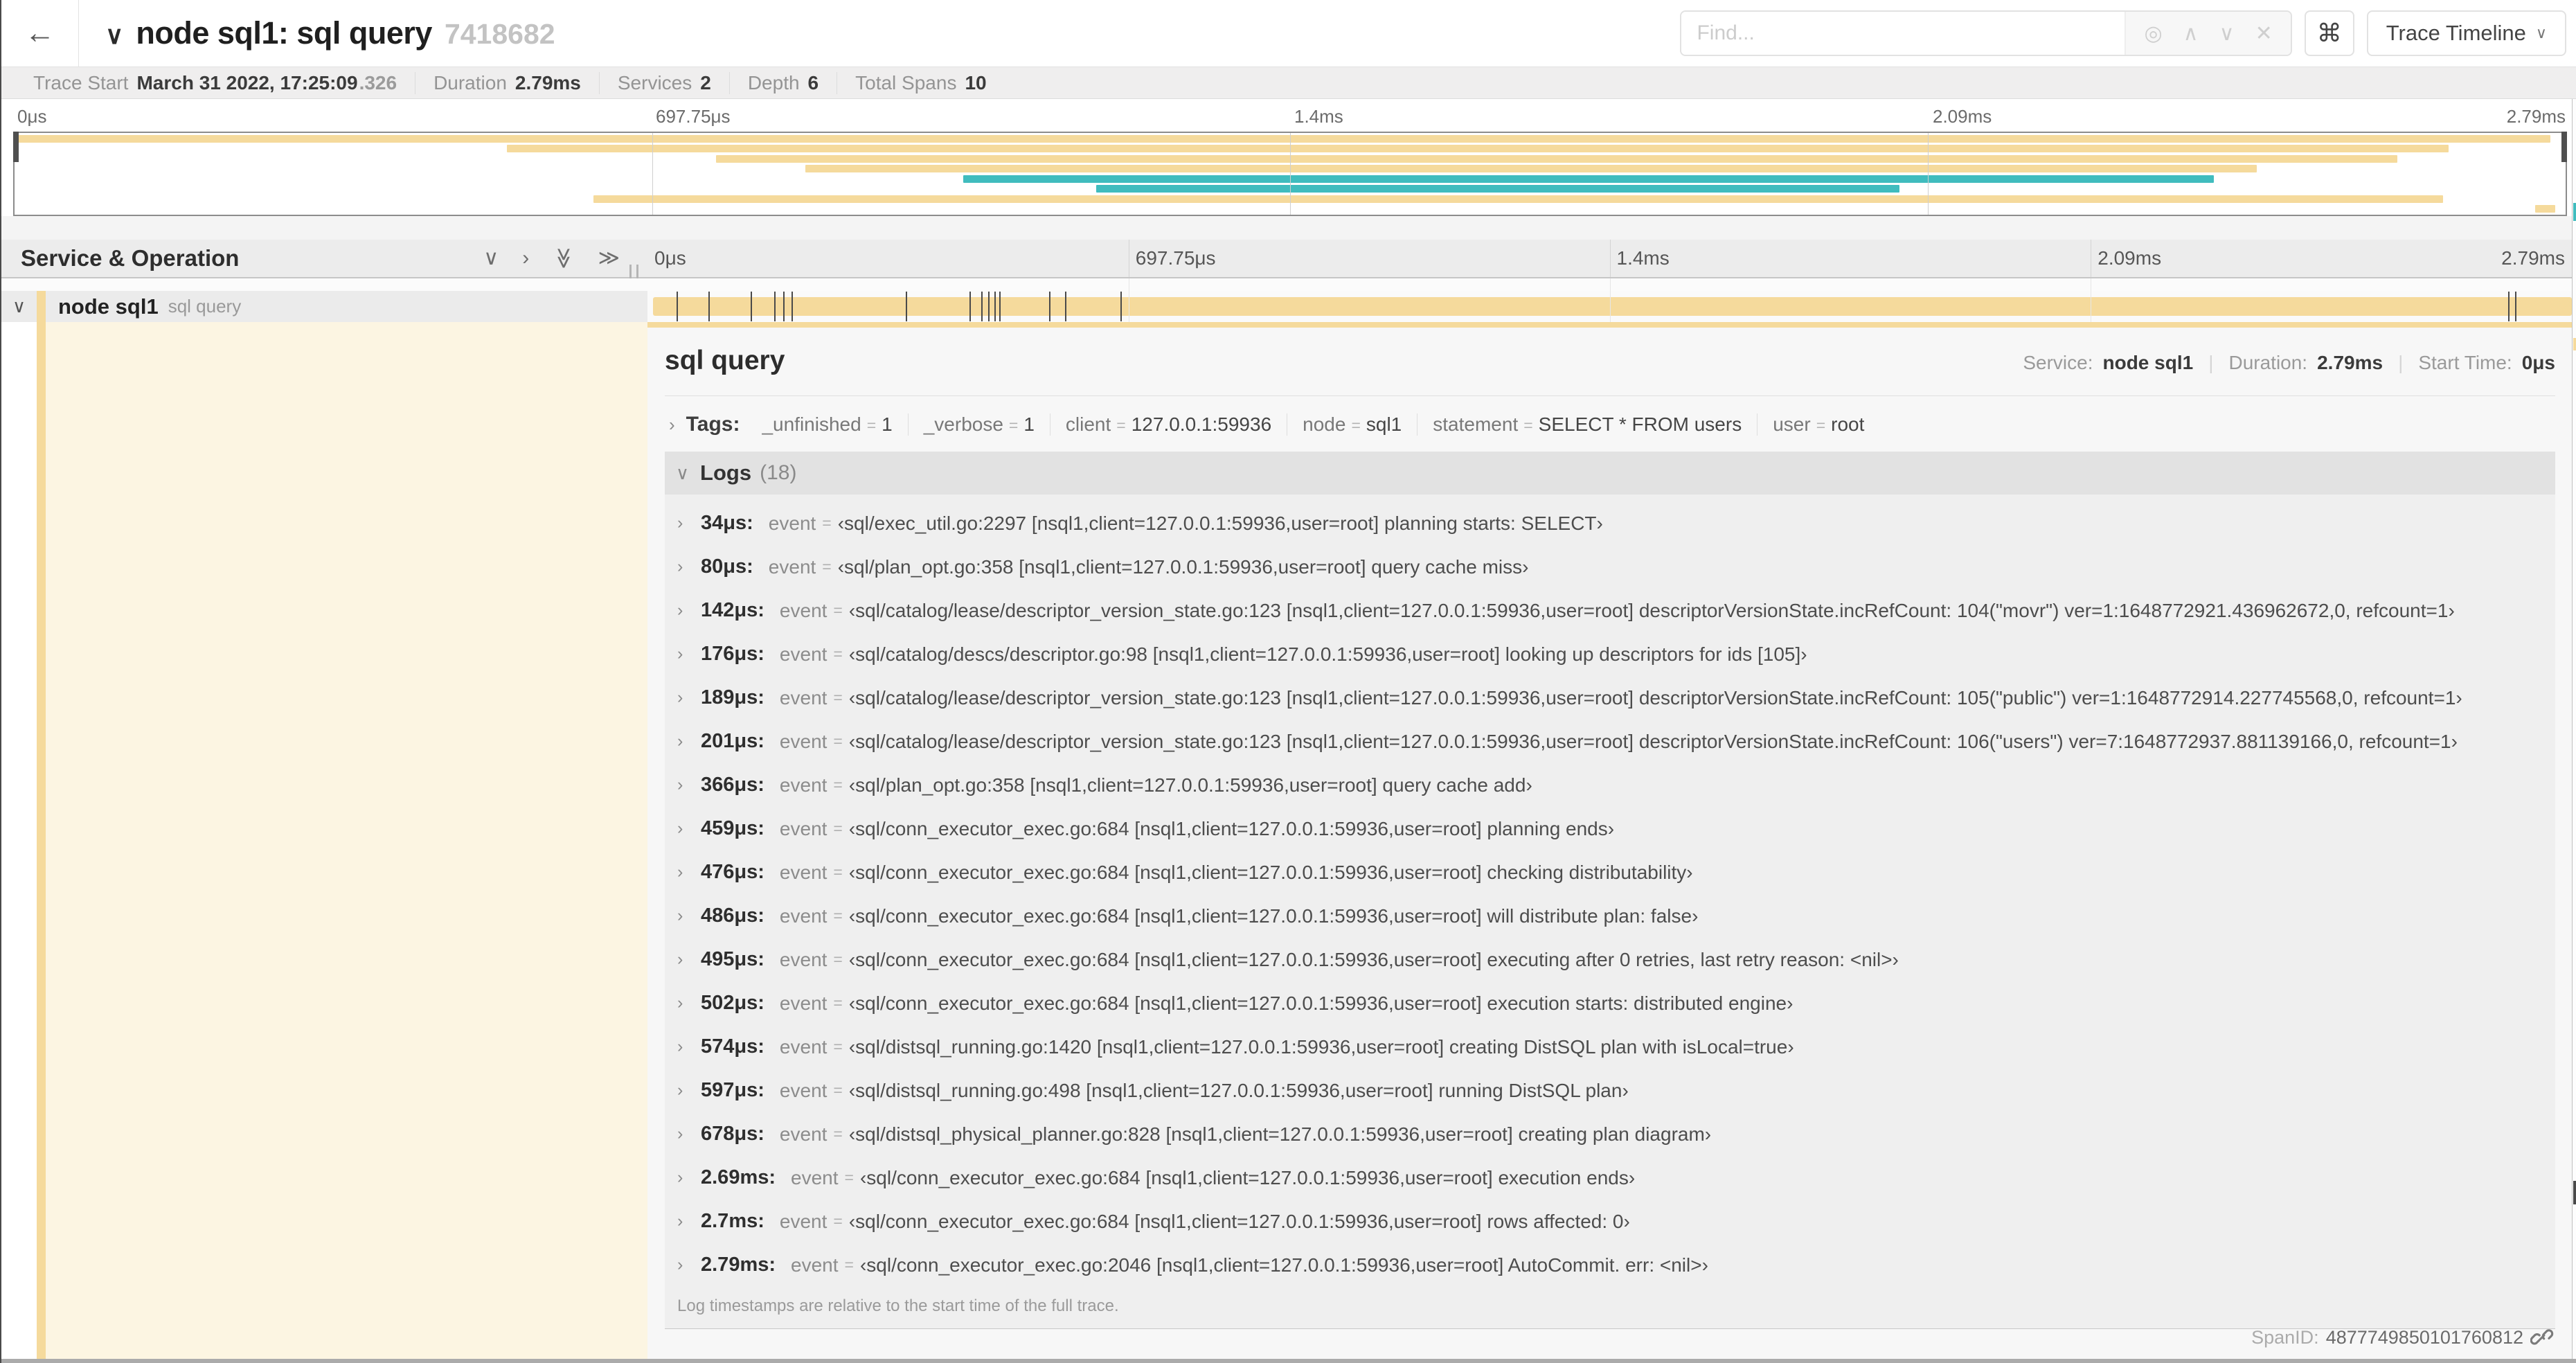  What do you see at coordinates (827, 424) in the screenshot?
I see `tag-item: _unfinished = 1` at bounding box center [827, 424].